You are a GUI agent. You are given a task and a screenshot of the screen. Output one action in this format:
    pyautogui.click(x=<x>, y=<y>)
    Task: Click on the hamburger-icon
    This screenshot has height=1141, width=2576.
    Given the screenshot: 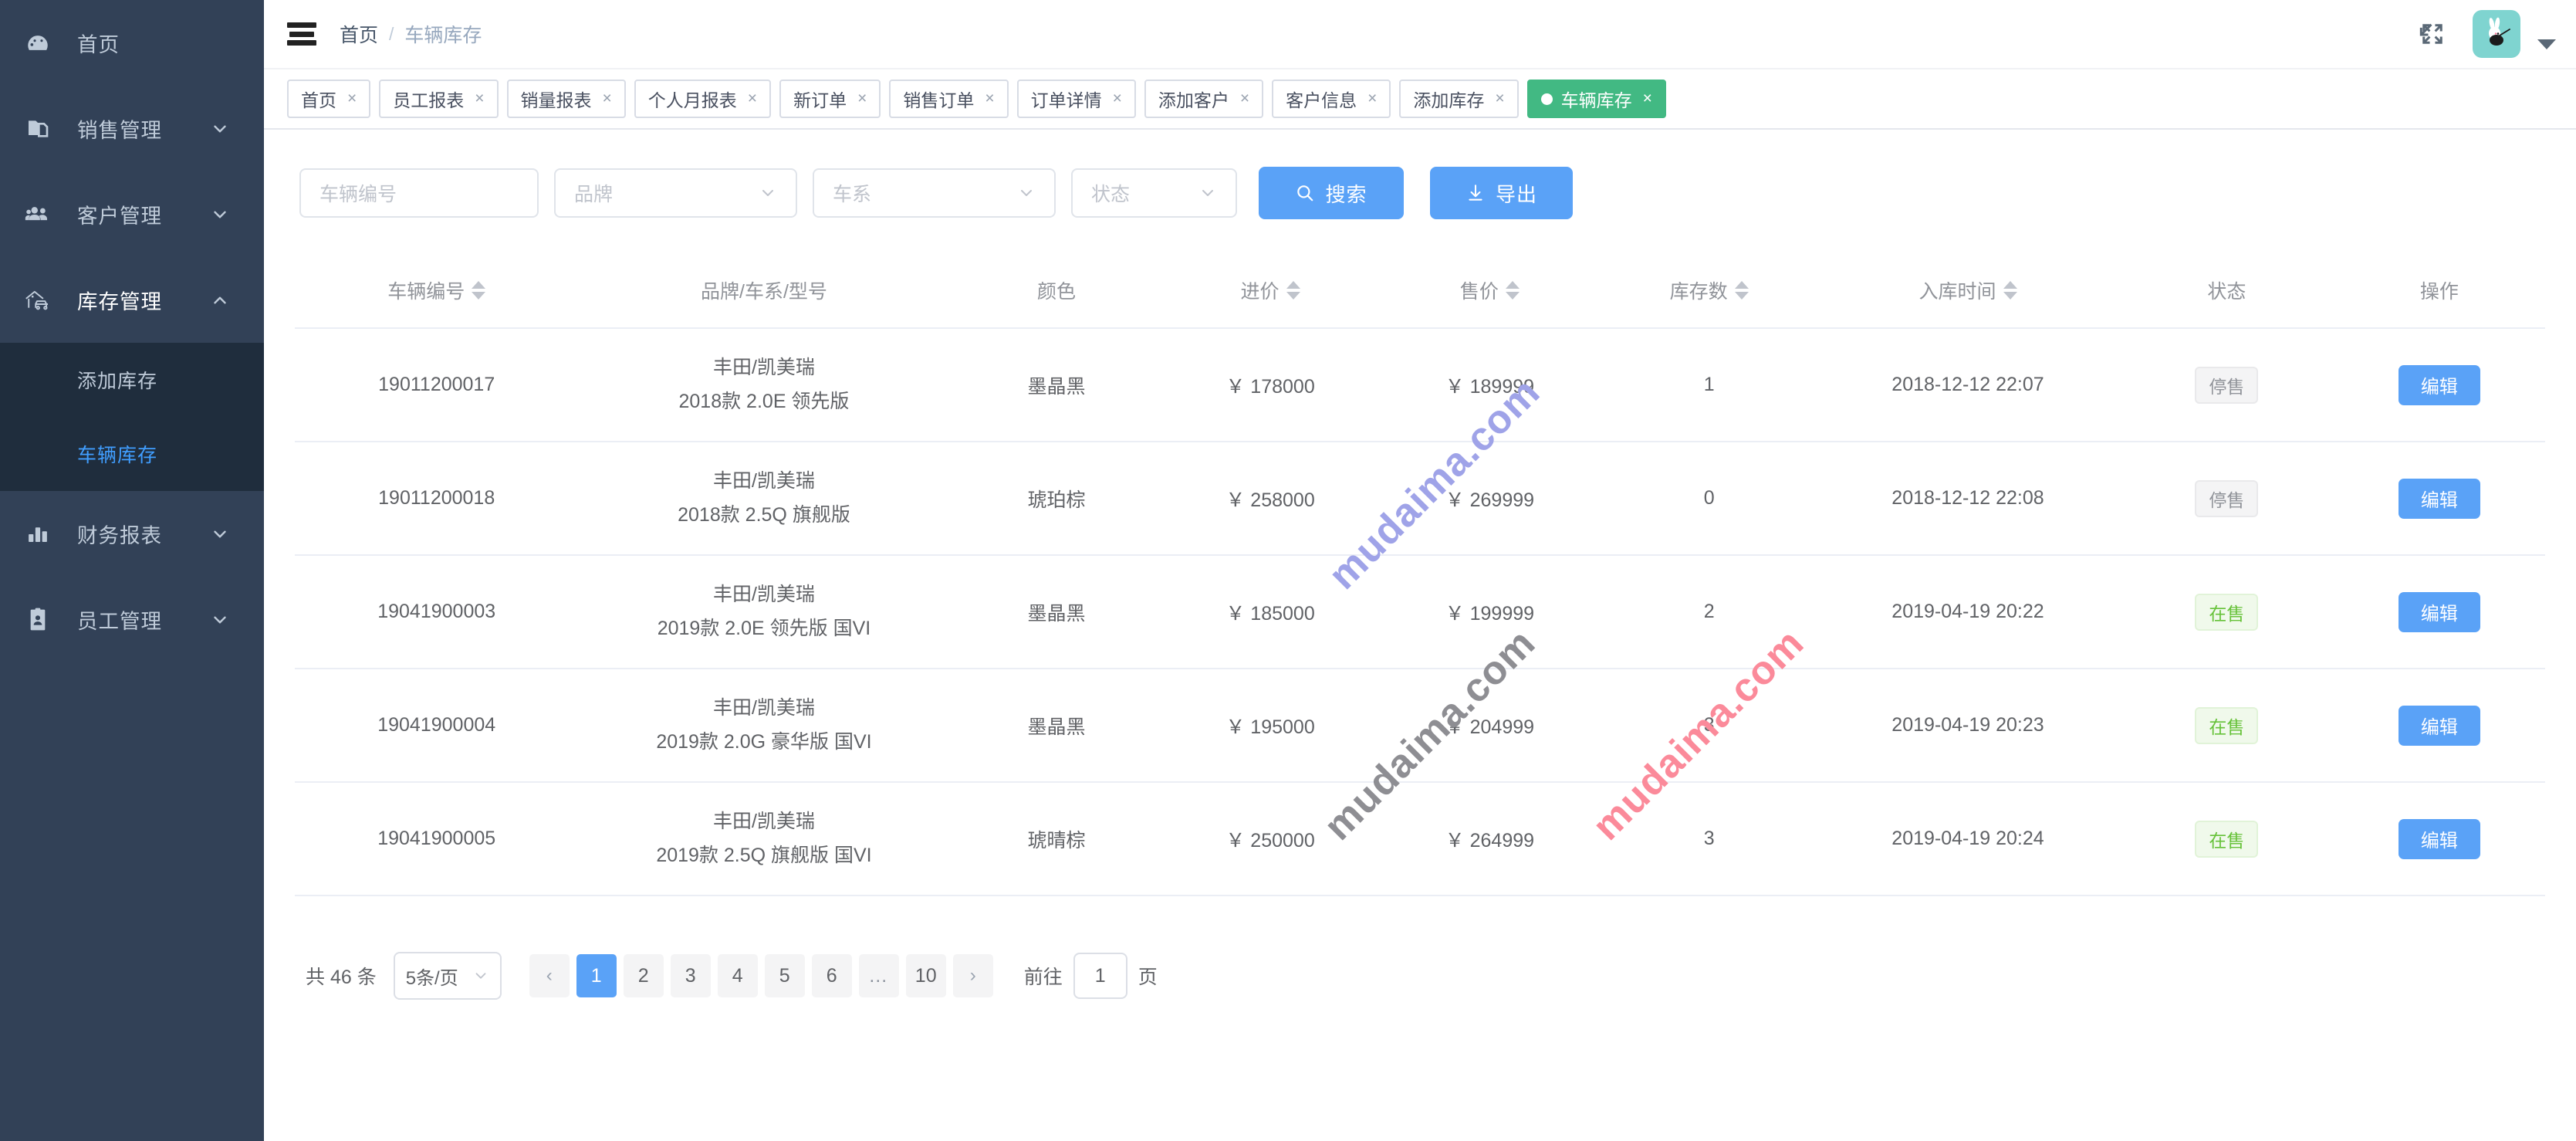 What is the action you would take?
    pyautogui.click(x=301, y=34)
    